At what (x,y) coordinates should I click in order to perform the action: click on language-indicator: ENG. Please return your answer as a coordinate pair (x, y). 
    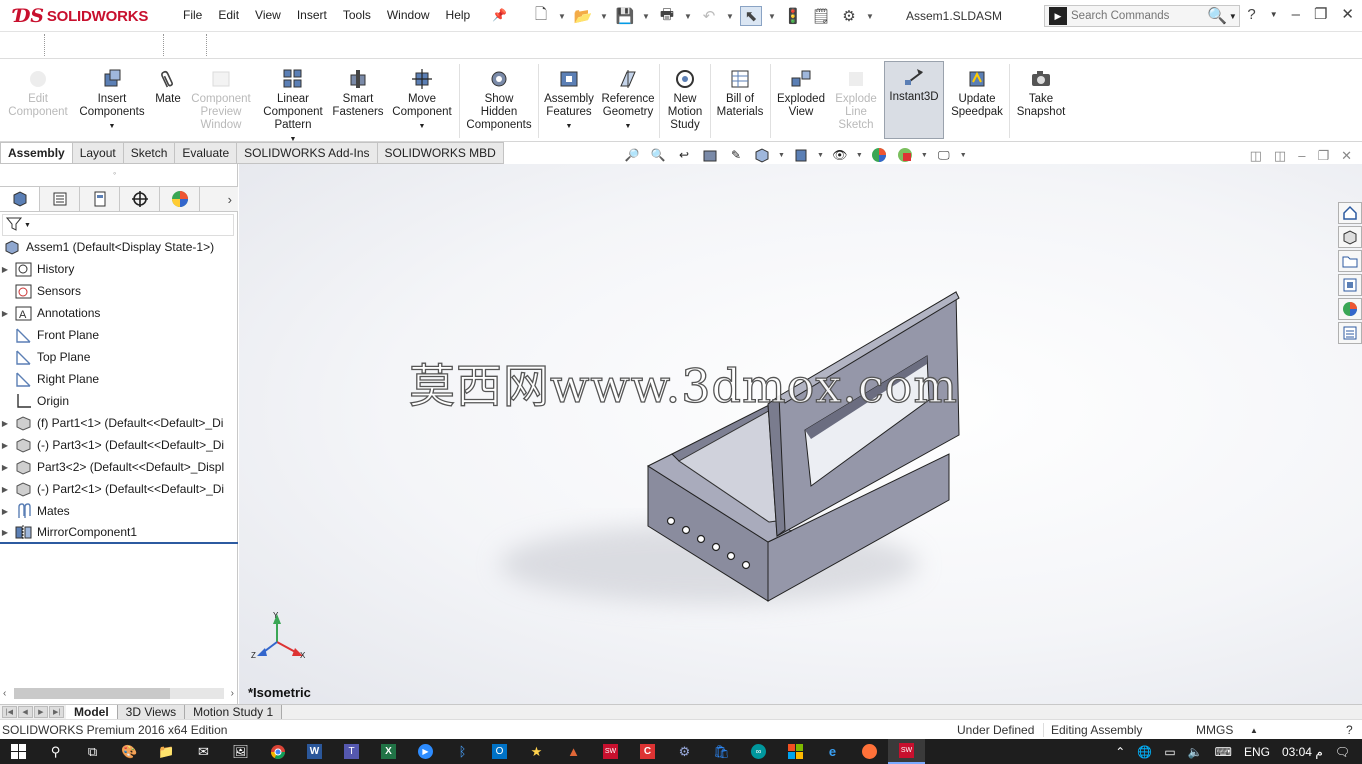
    Looking at the image, I should click on (1257, 752).